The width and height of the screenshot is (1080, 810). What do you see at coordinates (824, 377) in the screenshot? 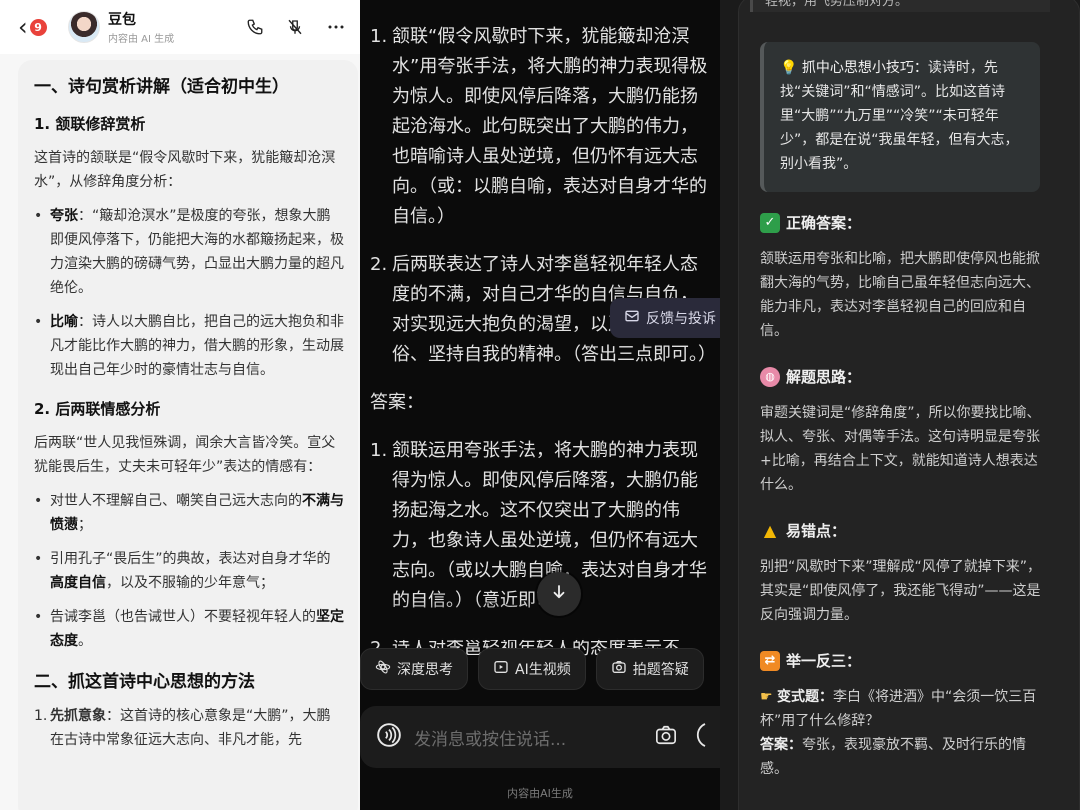
I see `think-heading: 解题思路：` at bounding box center [824, 377].